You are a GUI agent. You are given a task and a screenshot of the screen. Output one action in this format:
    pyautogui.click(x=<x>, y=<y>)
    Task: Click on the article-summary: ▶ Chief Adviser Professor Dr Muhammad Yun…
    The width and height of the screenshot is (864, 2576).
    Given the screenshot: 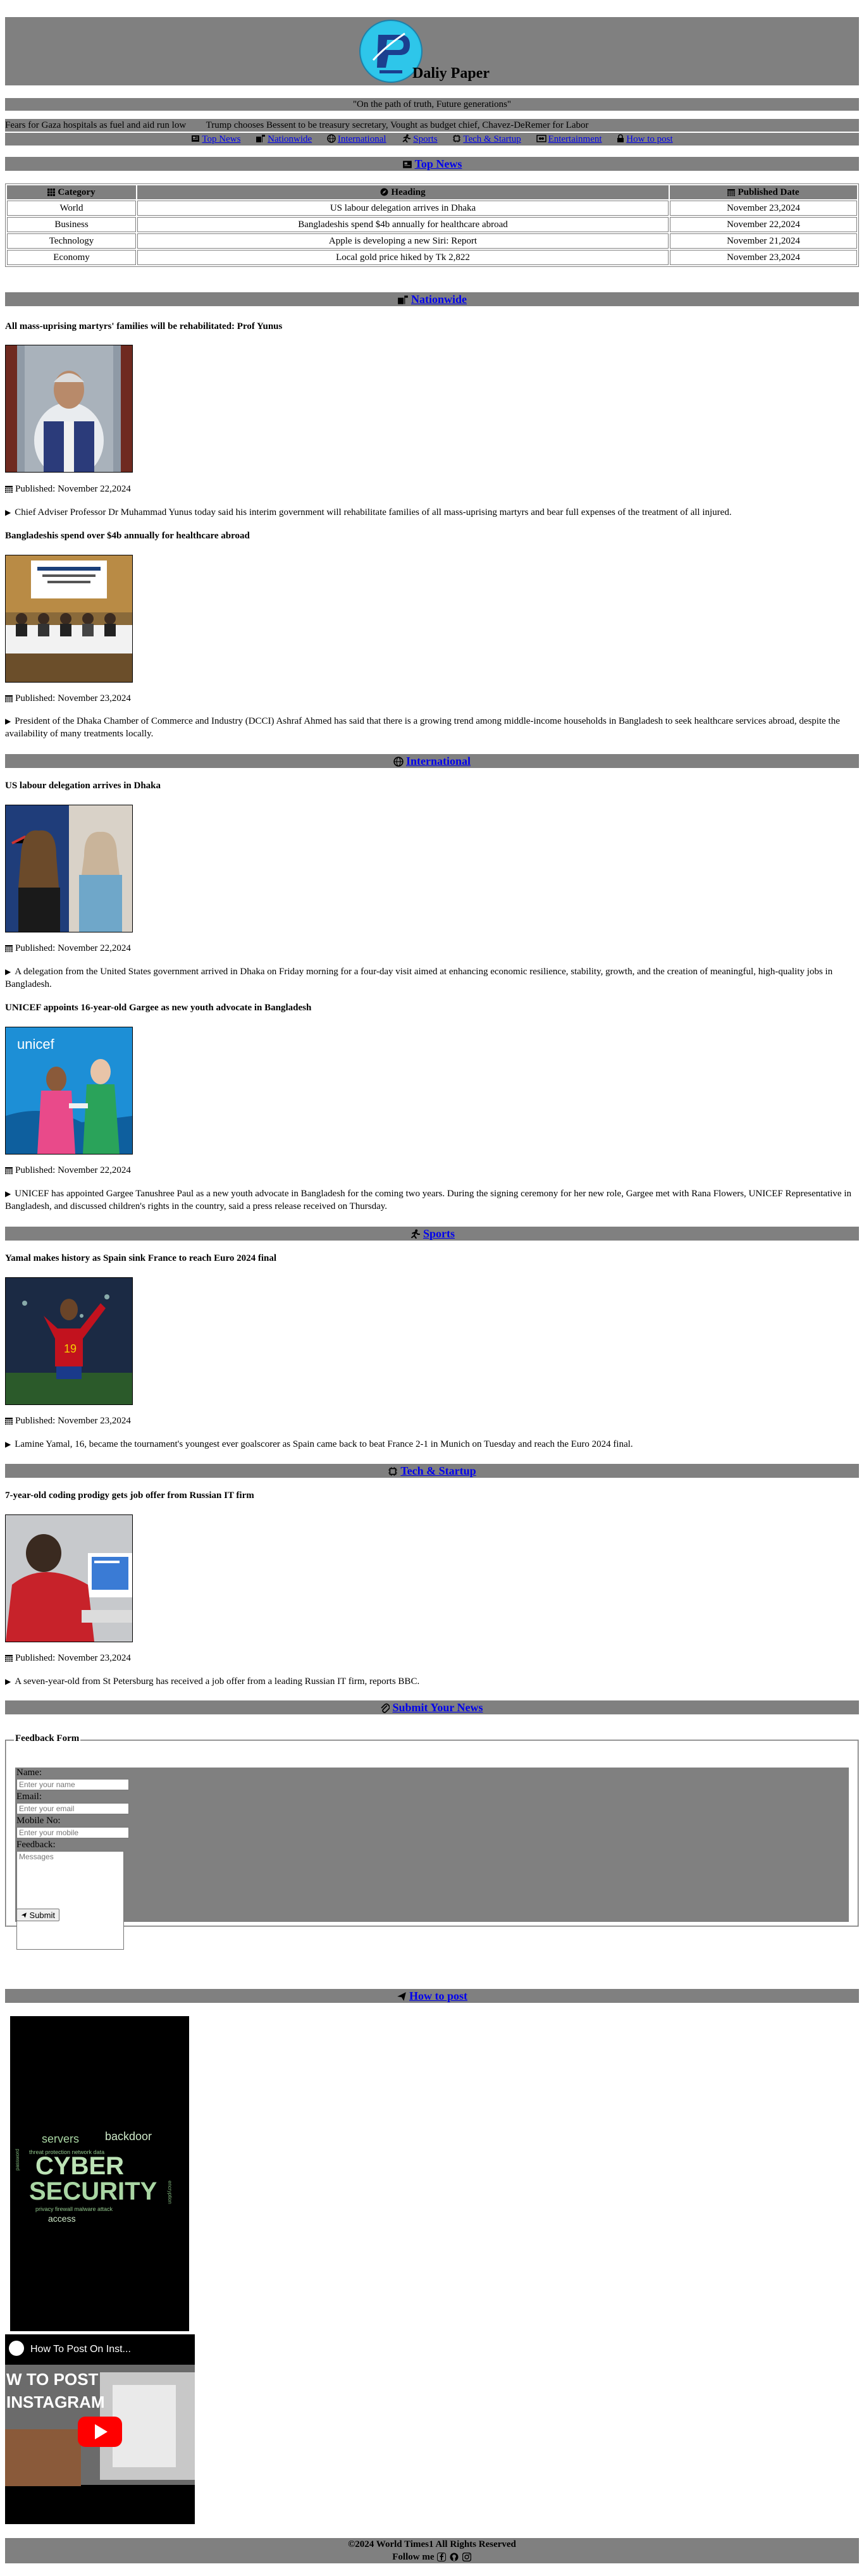 What is the action you would take?
    pyautogui.click(x=432, y=512)
    